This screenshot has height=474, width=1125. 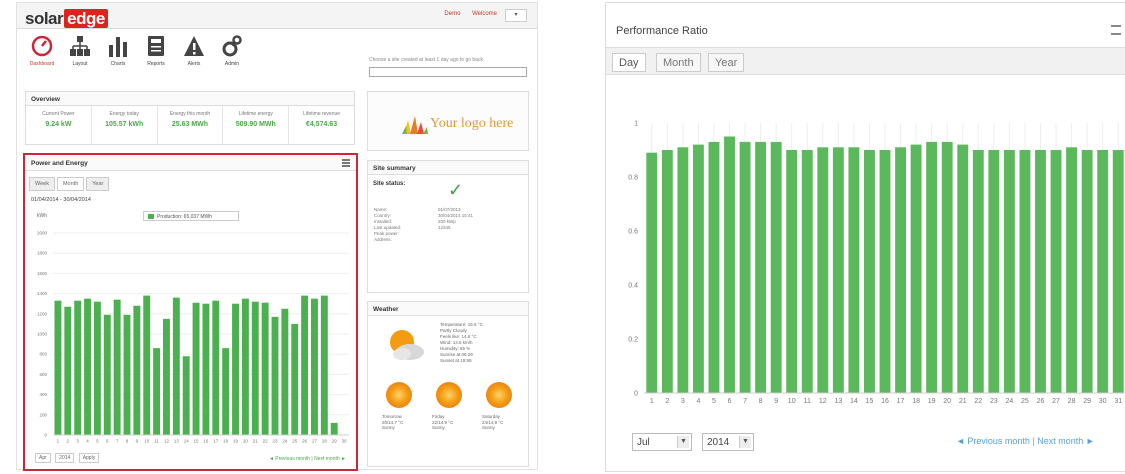 What do you see at coordinates (246, 441) in the screenshot?
I see `x-tick-label: 20` at bounding box center [246, 441].